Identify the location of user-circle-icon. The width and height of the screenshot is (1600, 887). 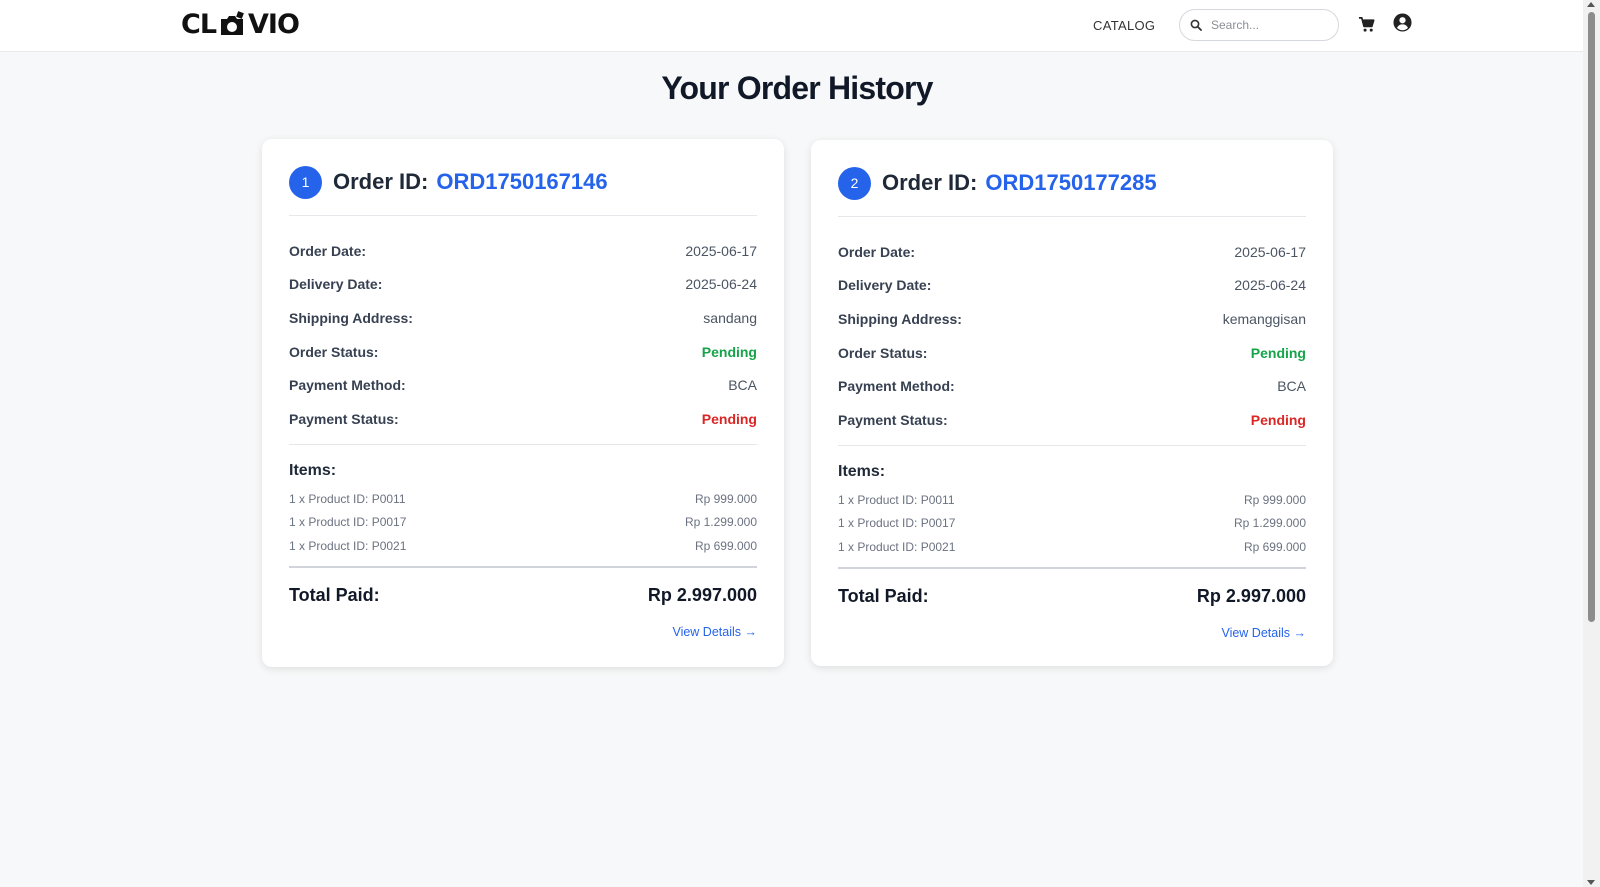
(1402, 22).